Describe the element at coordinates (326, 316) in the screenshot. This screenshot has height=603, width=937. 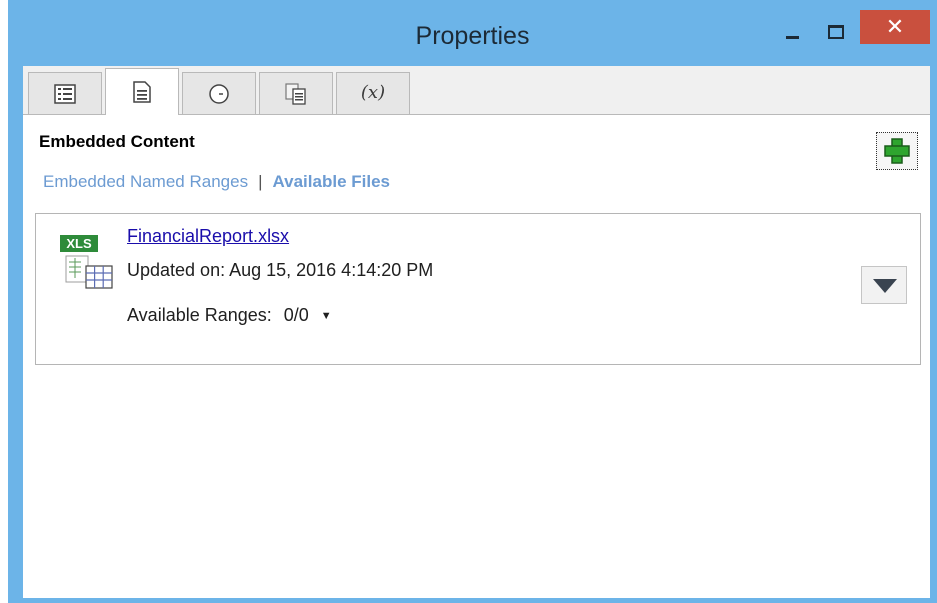
I see `ranges-dropdown-icon: ▼` at that location.